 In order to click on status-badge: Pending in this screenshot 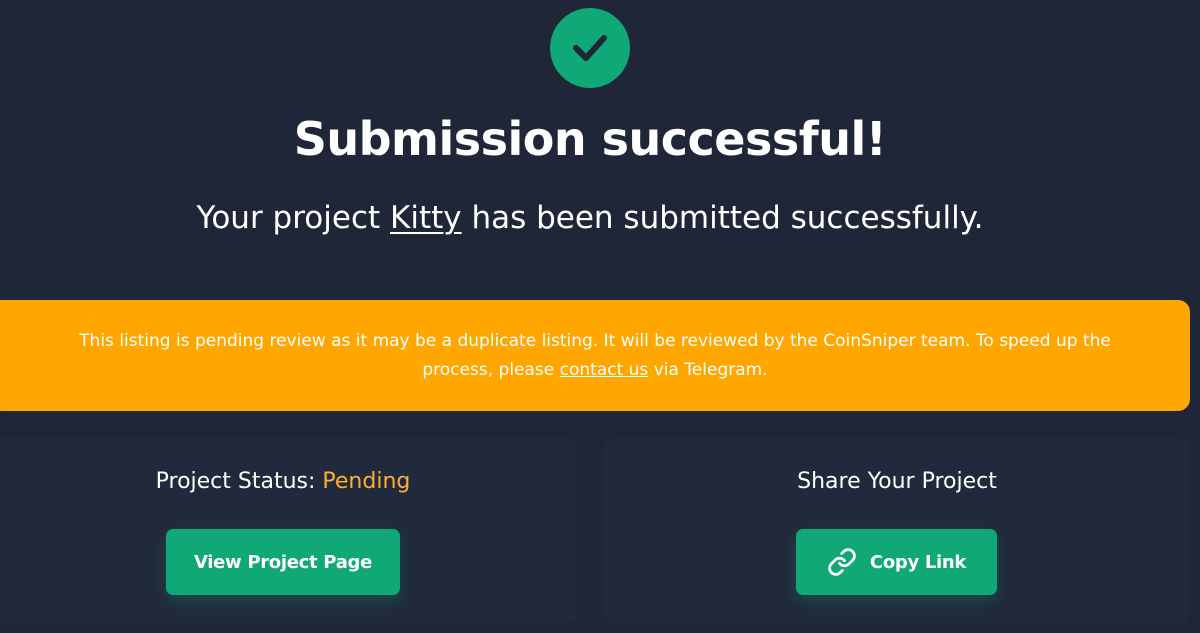, I will do `click(366, 481)`.